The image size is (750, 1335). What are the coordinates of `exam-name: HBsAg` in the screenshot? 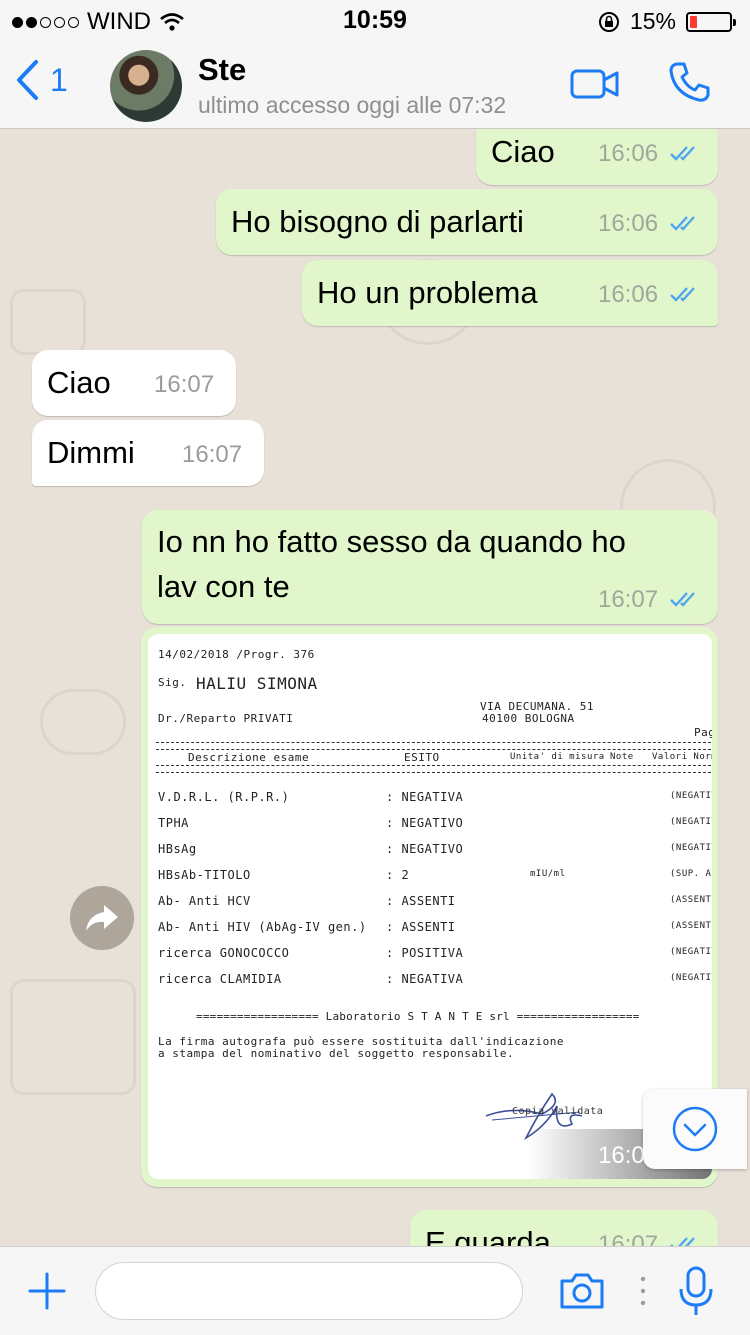 It's located at (177, 849).